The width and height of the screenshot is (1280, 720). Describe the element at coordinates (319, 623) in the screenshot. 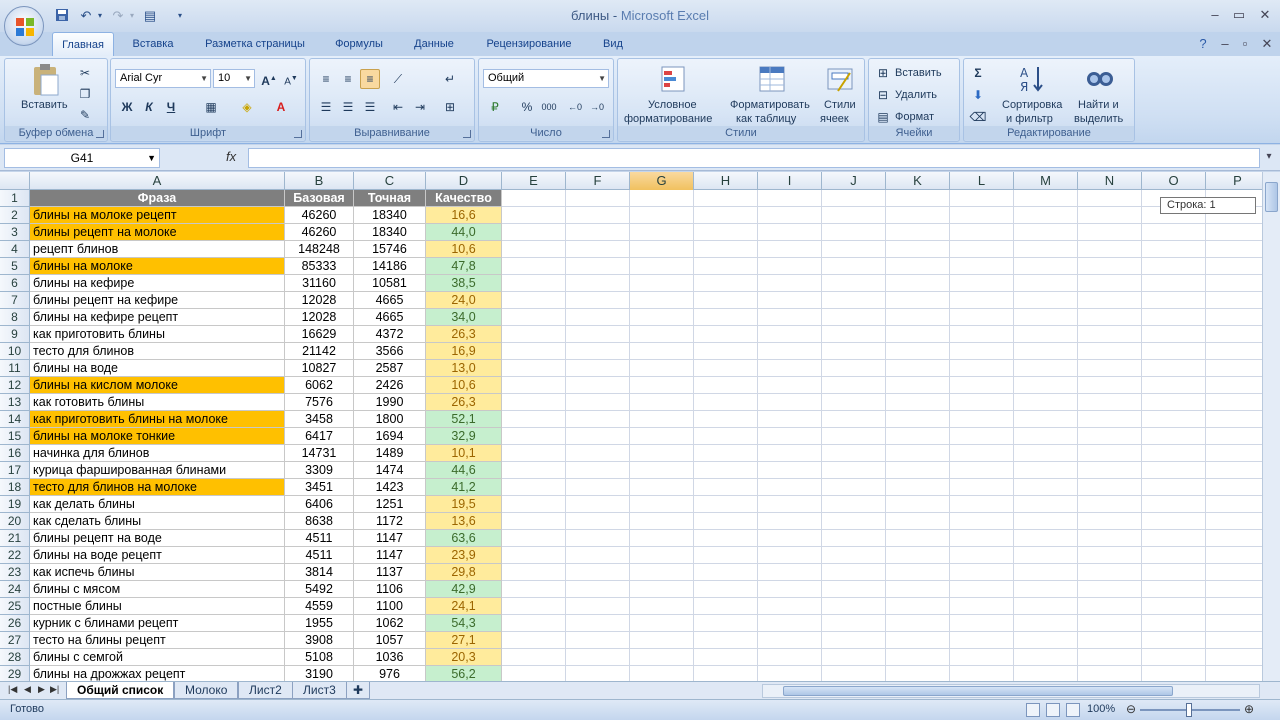

I see `base-frequency-cell: 1955` at that location.